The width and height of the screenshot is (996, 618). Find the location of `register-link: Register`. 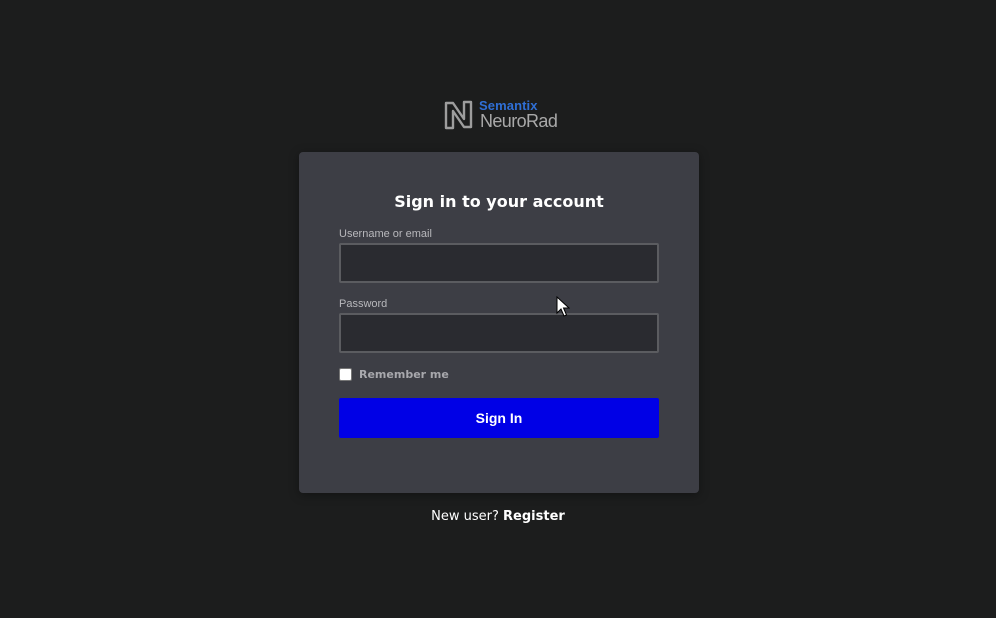

register-link: Register is located at coordinates (534, 516).